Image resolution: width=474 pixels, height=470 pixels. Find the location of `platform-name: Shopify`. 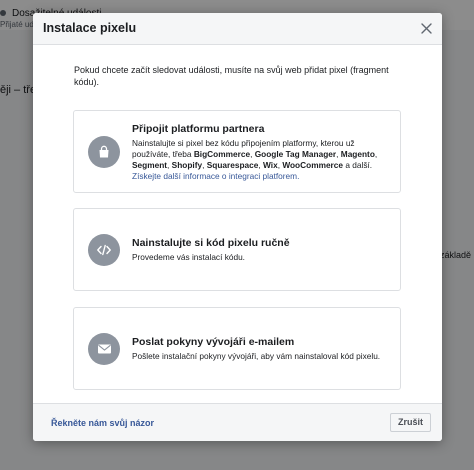

platform-name: Shopify is located at coordinates (187, 165).